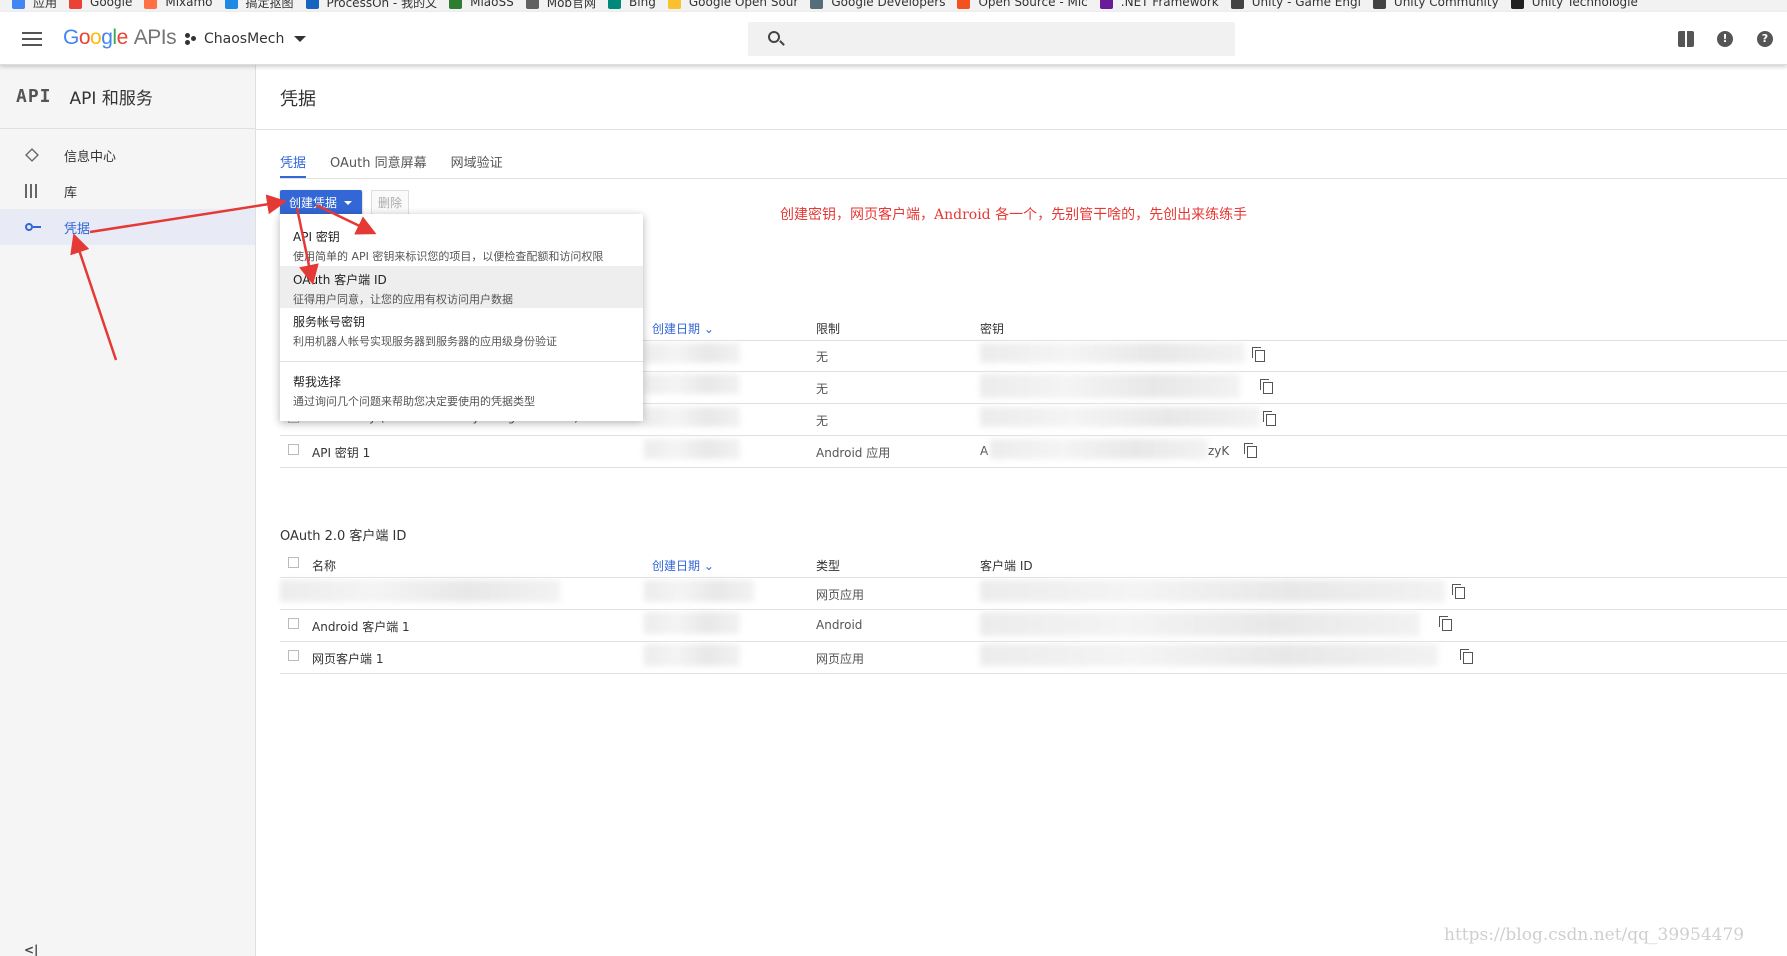 This screenshot has height=956, width=1787. I want to click on menu-item-title: 服务帐号密钥, so click(329, 322).